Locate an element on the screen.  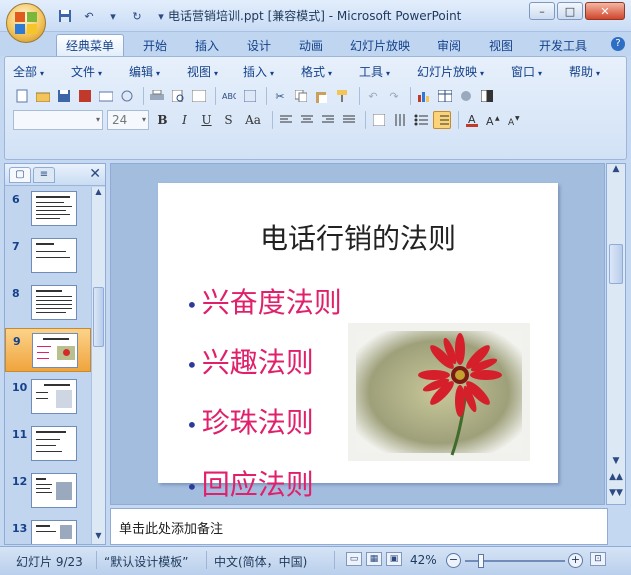
redo-icon: ↻ is located at coordinates (137, 16).